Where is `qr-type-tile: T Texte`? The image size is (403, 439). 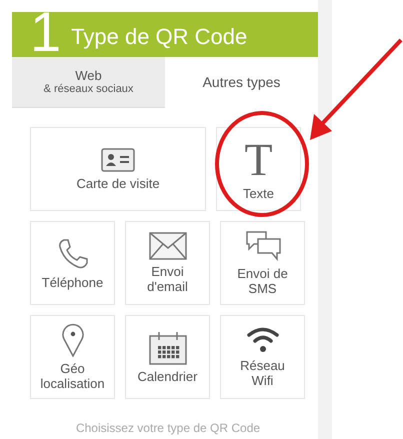
qr-type-tile: T Texte is located at coordinates (258, 169).